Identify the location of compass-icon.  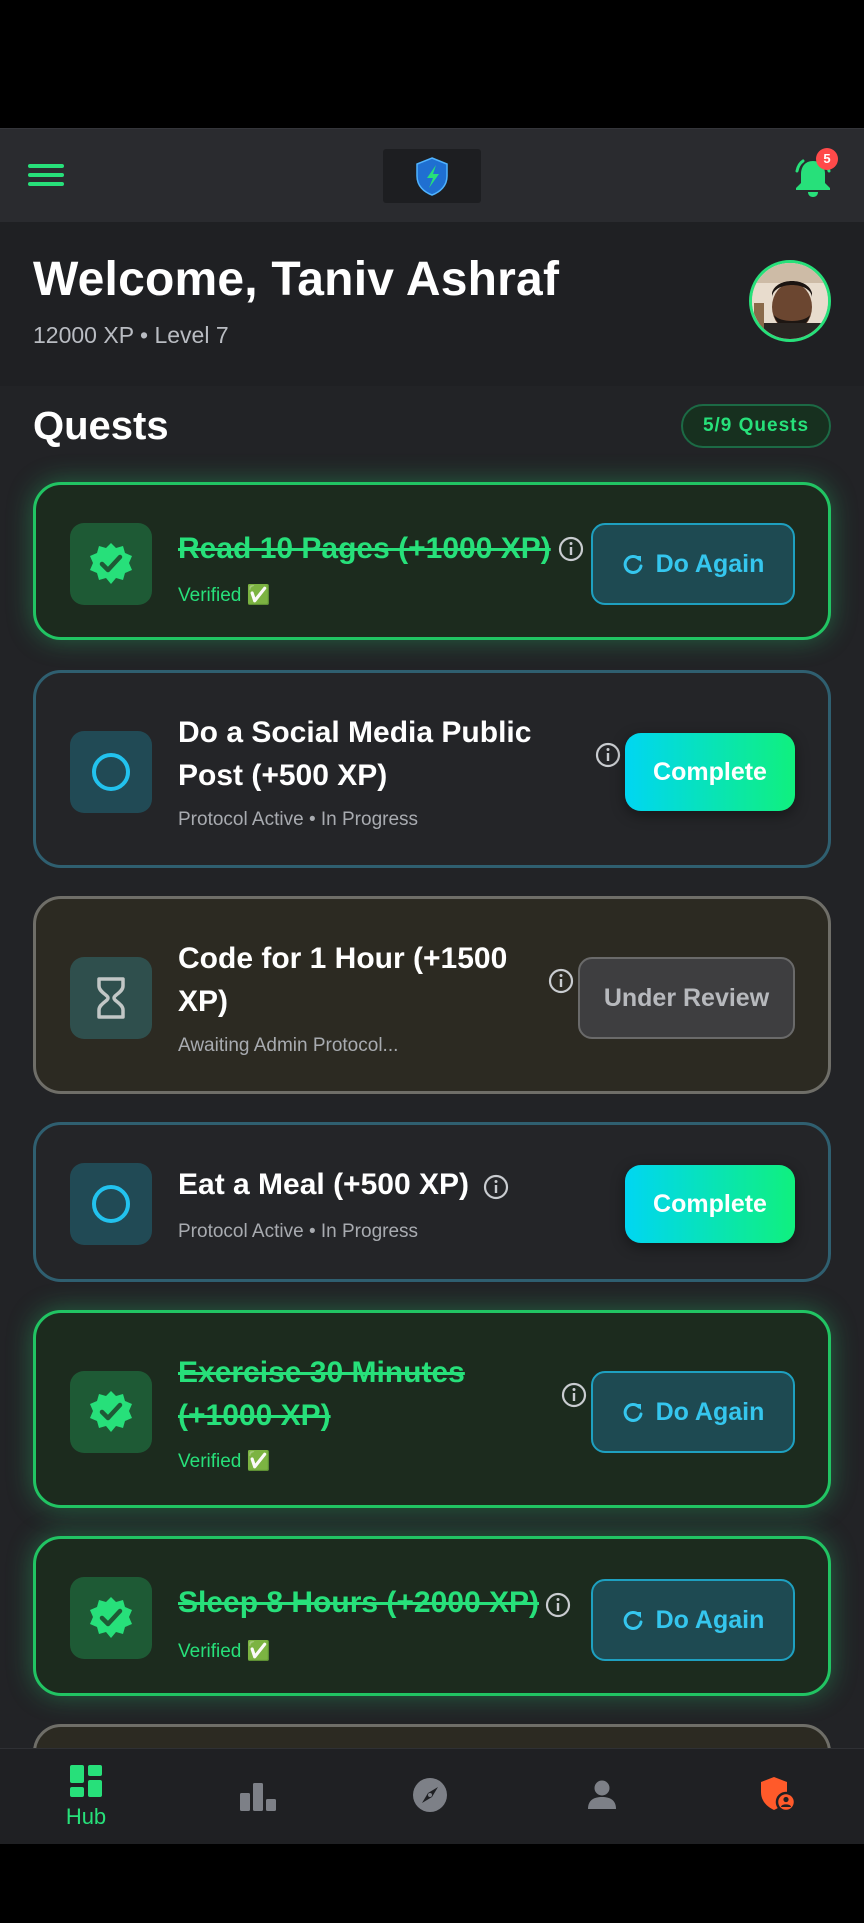
(430, 1795).